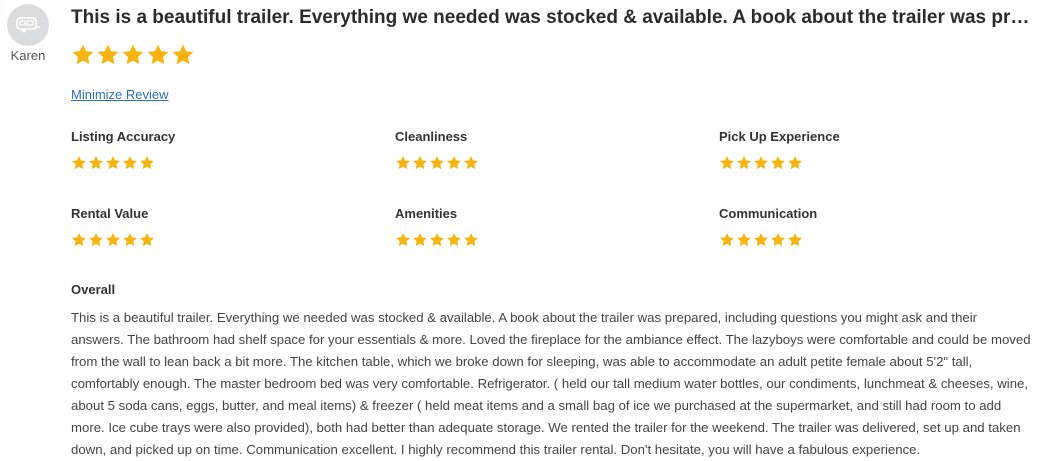  I want to click on rating-amenities: Amenities, so click(437, 227).